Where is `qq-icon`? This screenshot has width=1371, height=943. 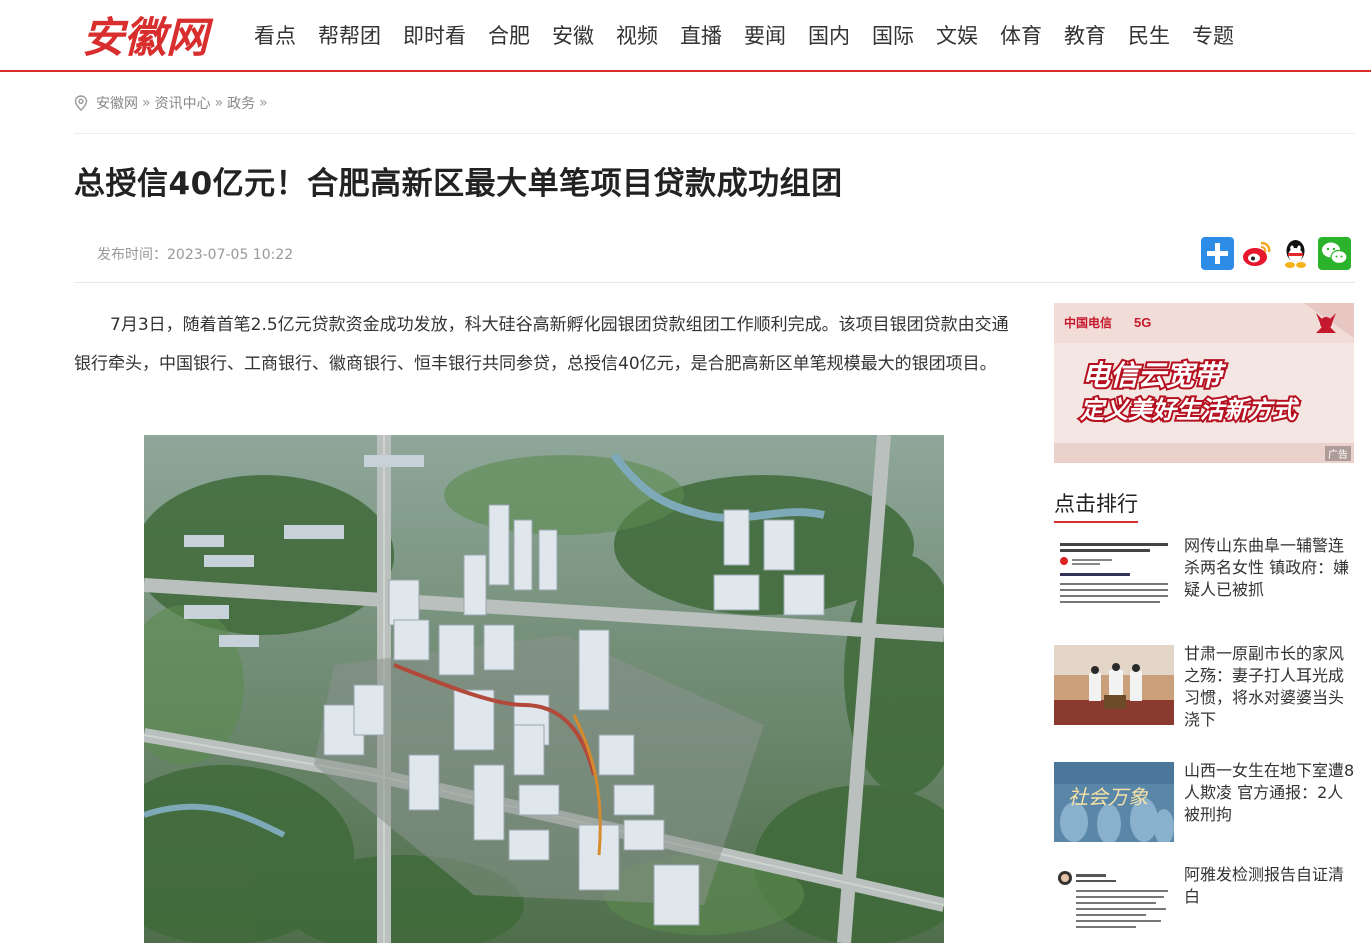
qq-icon is located at coordinates (1295, 253).